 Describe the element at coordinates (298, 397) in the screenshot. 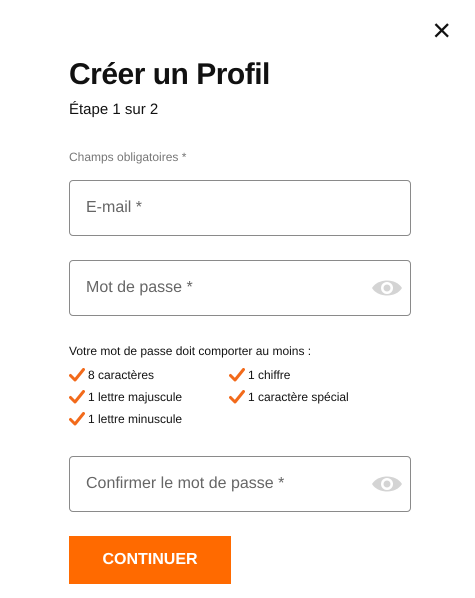

I see `password-rule: 1 caractère spécial` at that location.